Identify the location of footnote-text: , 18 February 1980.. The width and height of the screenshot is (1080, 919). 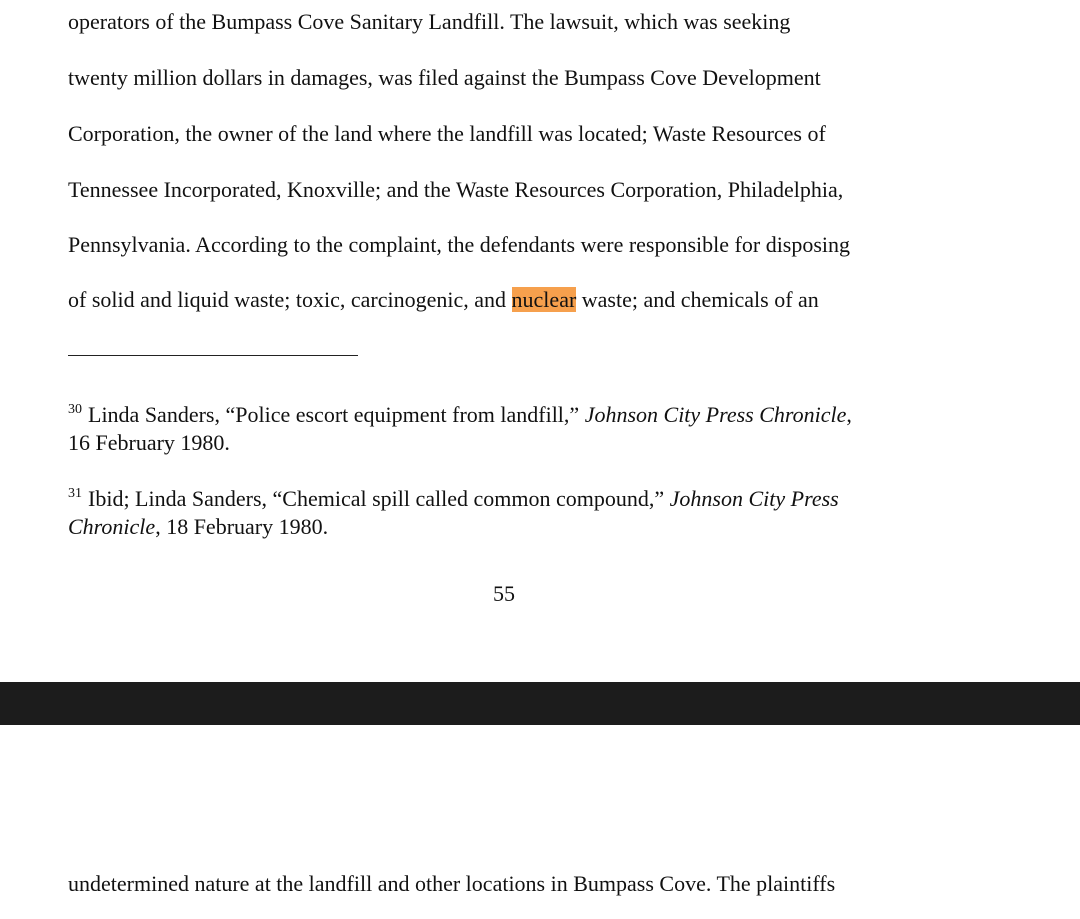
(242, 526).